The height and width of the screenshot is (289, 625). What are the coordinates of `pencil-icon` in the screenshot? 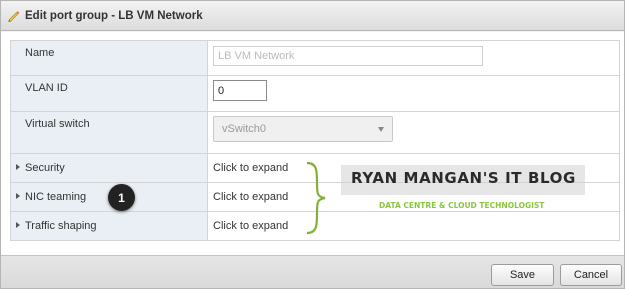 It's located at (14, 16).